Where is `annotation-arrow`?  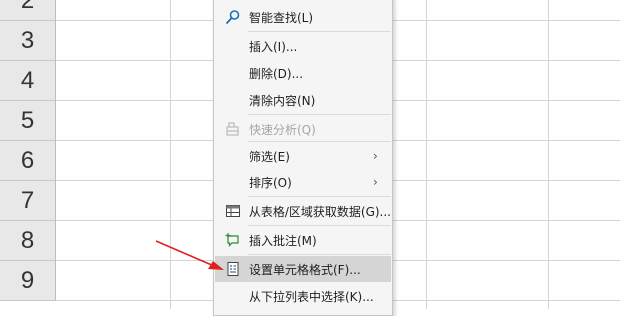
annotation-arrow is located at coordinates (189, 255).